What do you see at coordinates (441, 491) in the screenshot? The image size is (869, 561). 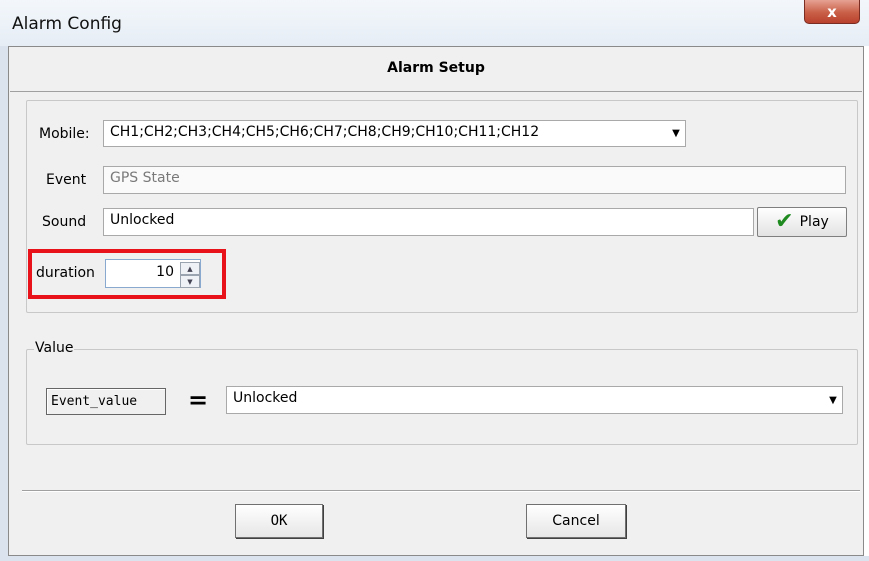 I see `footer-divider` at bounding box center [441, 491].